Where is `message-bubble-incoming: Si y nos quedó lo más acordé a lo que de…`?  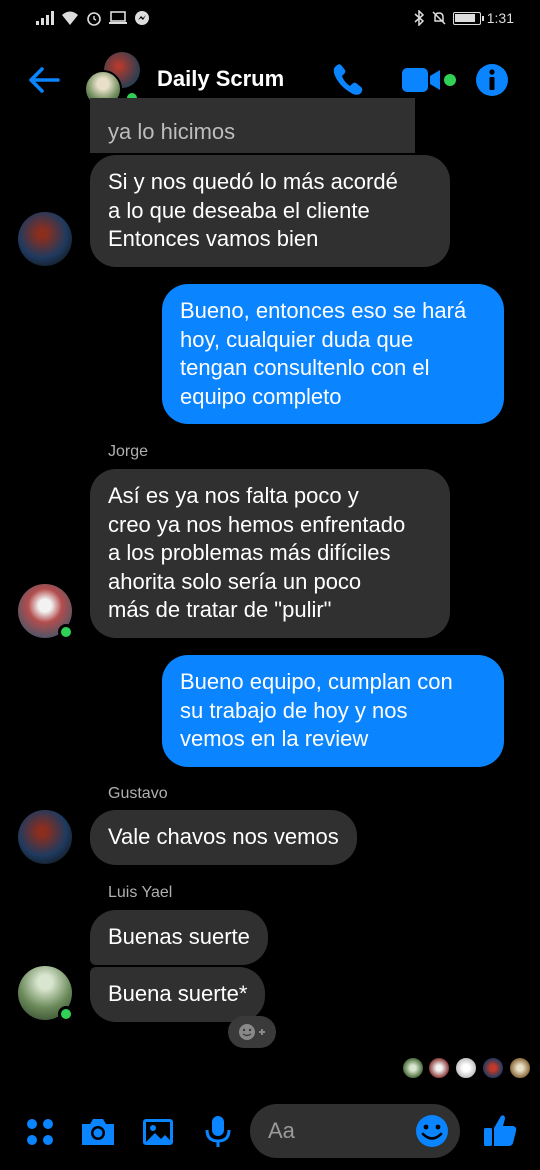 message-bubble-incoming: Si y nos quedó lo más acordé a lo que de… is located at coordinates (270, 211).